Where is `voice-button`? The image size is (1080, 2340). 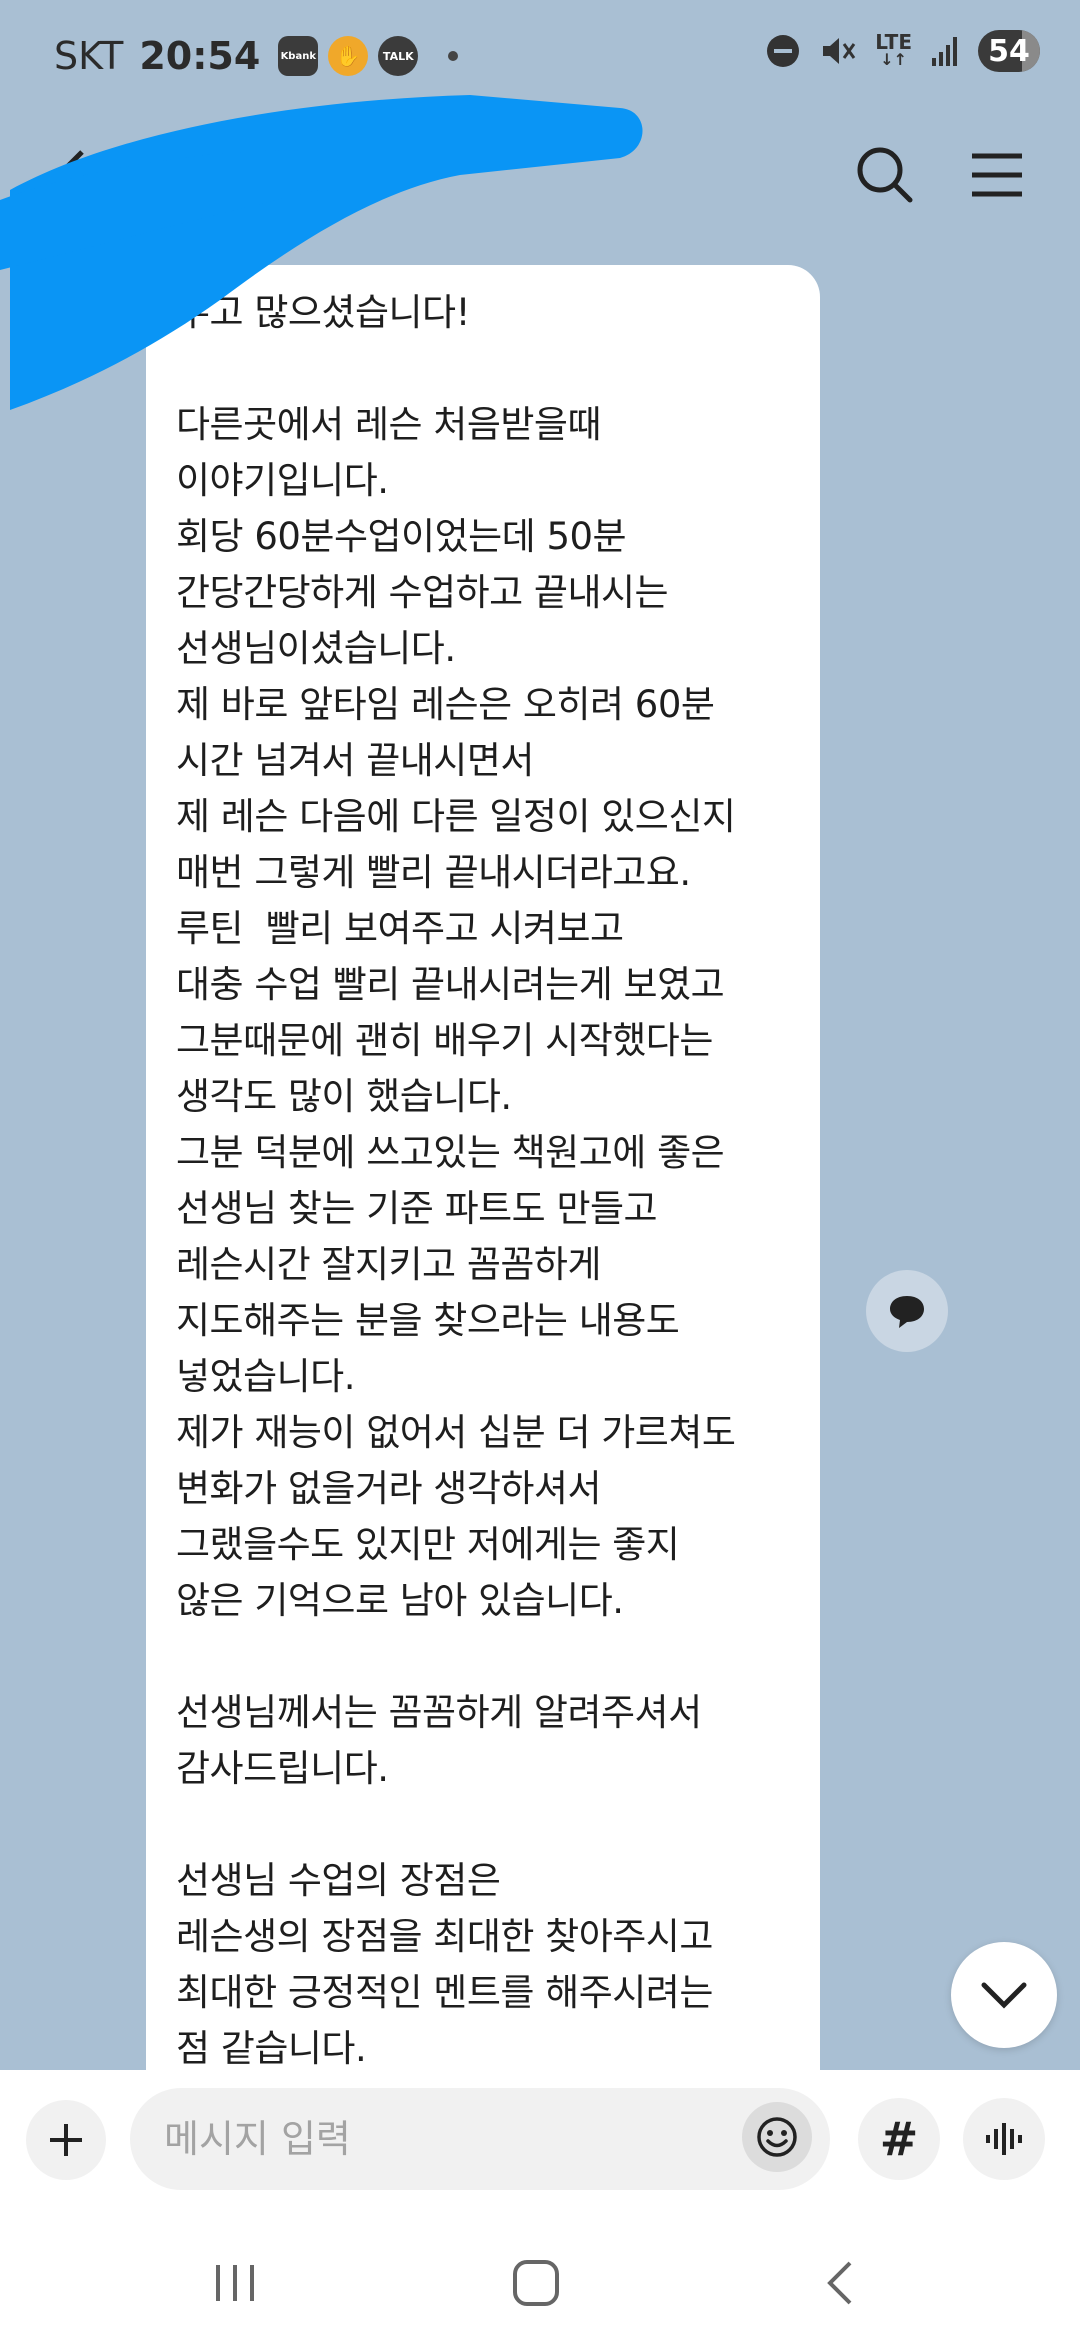
voice-button is located at coordinates (1004, 2139).